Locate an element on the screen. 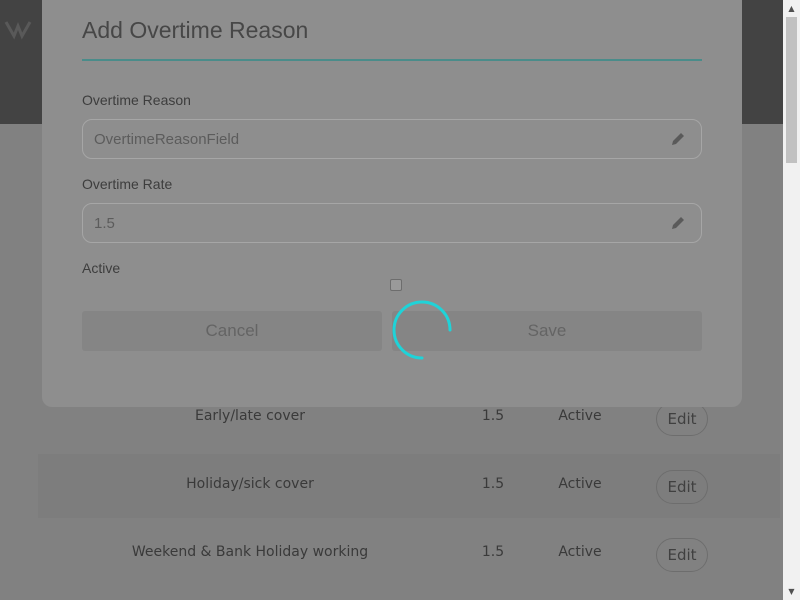 The height and width of the screenshot is (600, 800). dialog-title: Add Overtime Reason is located at coordinates (195, 30).